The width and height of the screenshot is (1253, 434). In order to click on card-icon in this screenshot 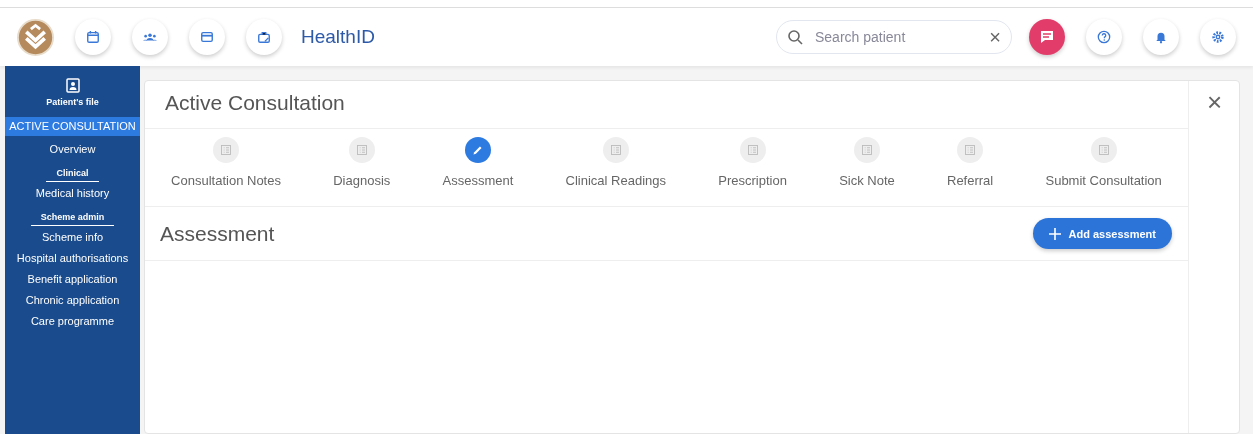, I will do `click(207, 37)`.